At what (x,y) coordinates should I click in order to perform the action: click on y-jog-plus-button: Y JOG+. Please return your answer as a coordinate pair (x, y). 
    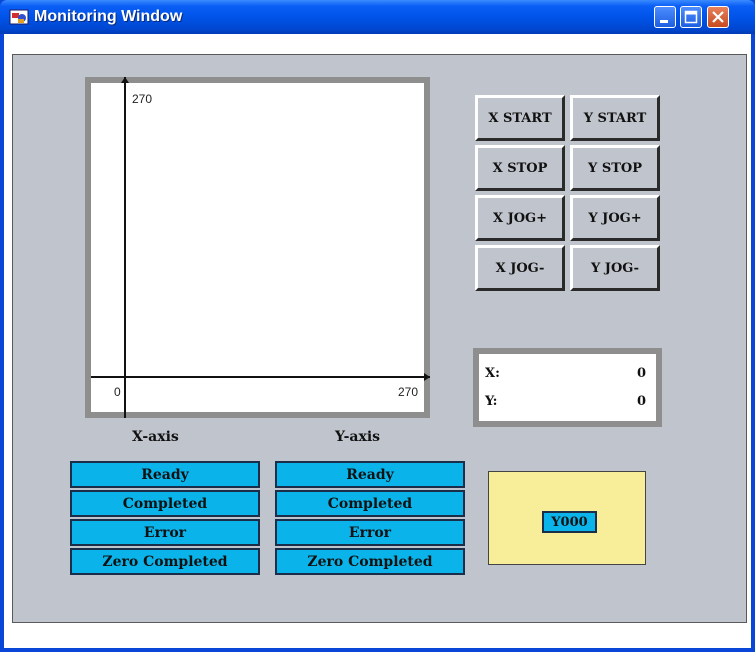
    Looking at the image, I should click on (615, 218).